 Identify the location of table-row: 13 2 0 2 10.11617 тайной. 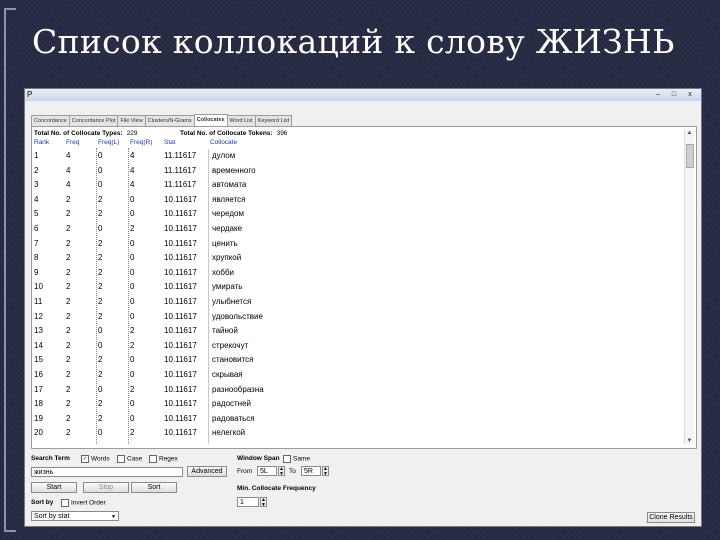
(357, 331).